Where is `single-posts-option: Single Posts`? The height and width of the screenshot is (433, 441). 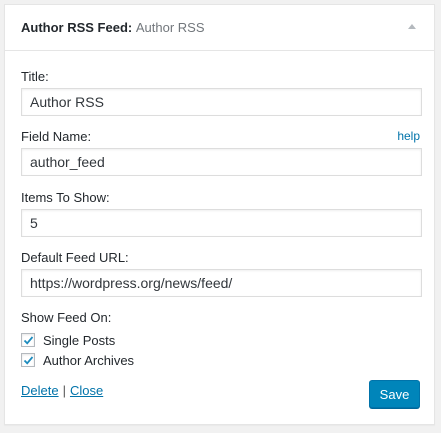
single-posts-option: Single Posts is located at coordinates (222, 340).